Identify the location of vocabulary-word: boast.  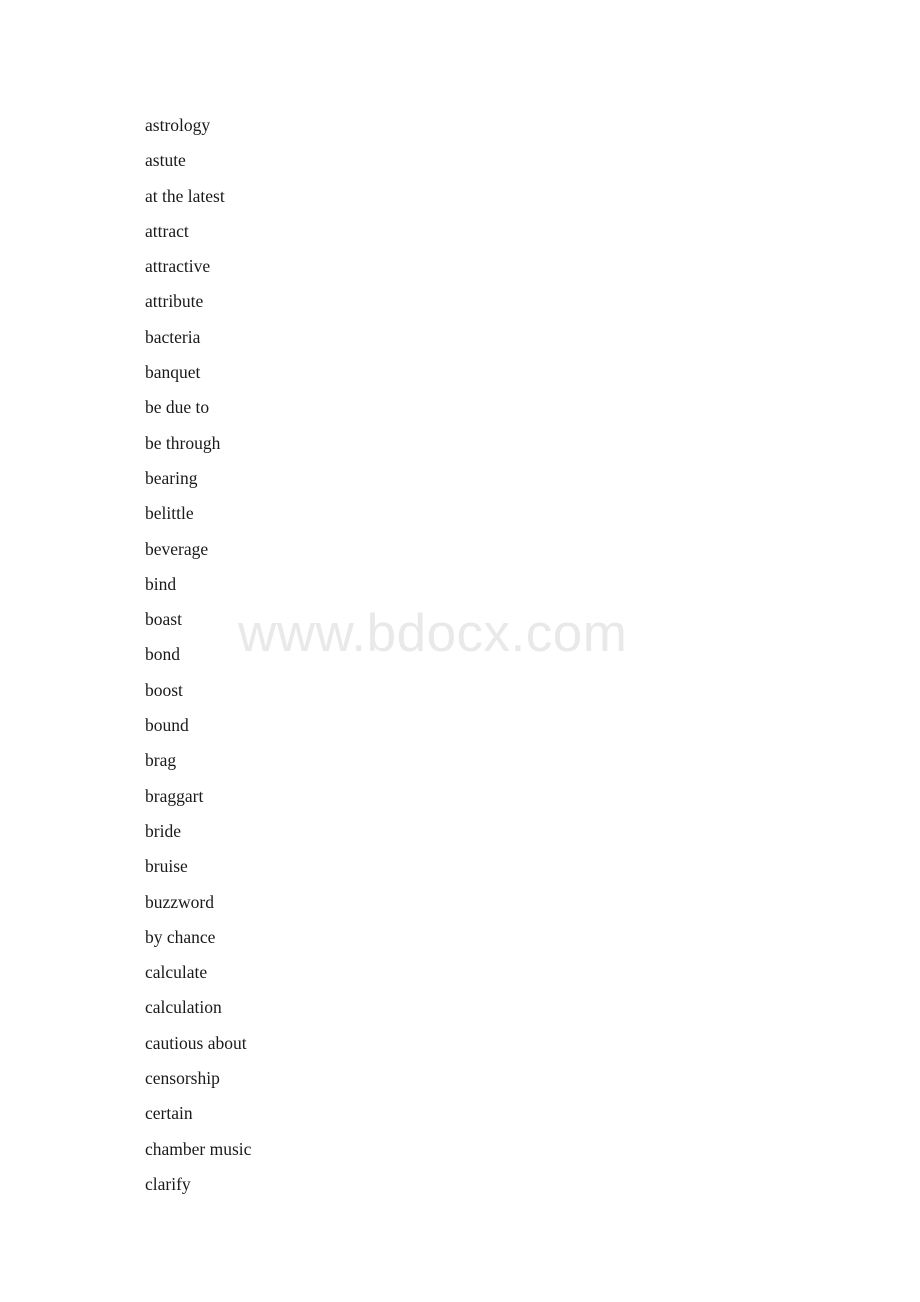
(163, 619).